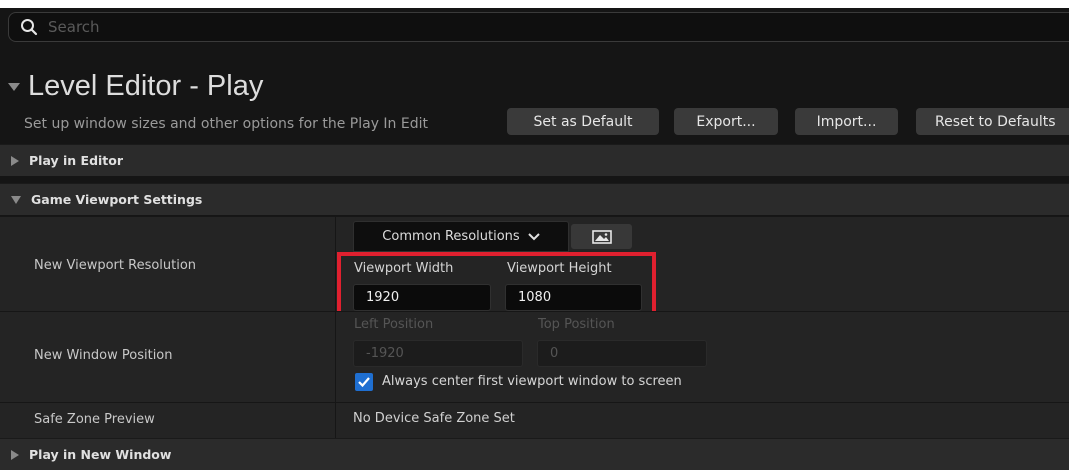 The image size is (1069, 470). Describe the element at coordinates (992, 121) in the screenshot. I see `reset-to-defaults-button: Reset to Defaults` at that location.